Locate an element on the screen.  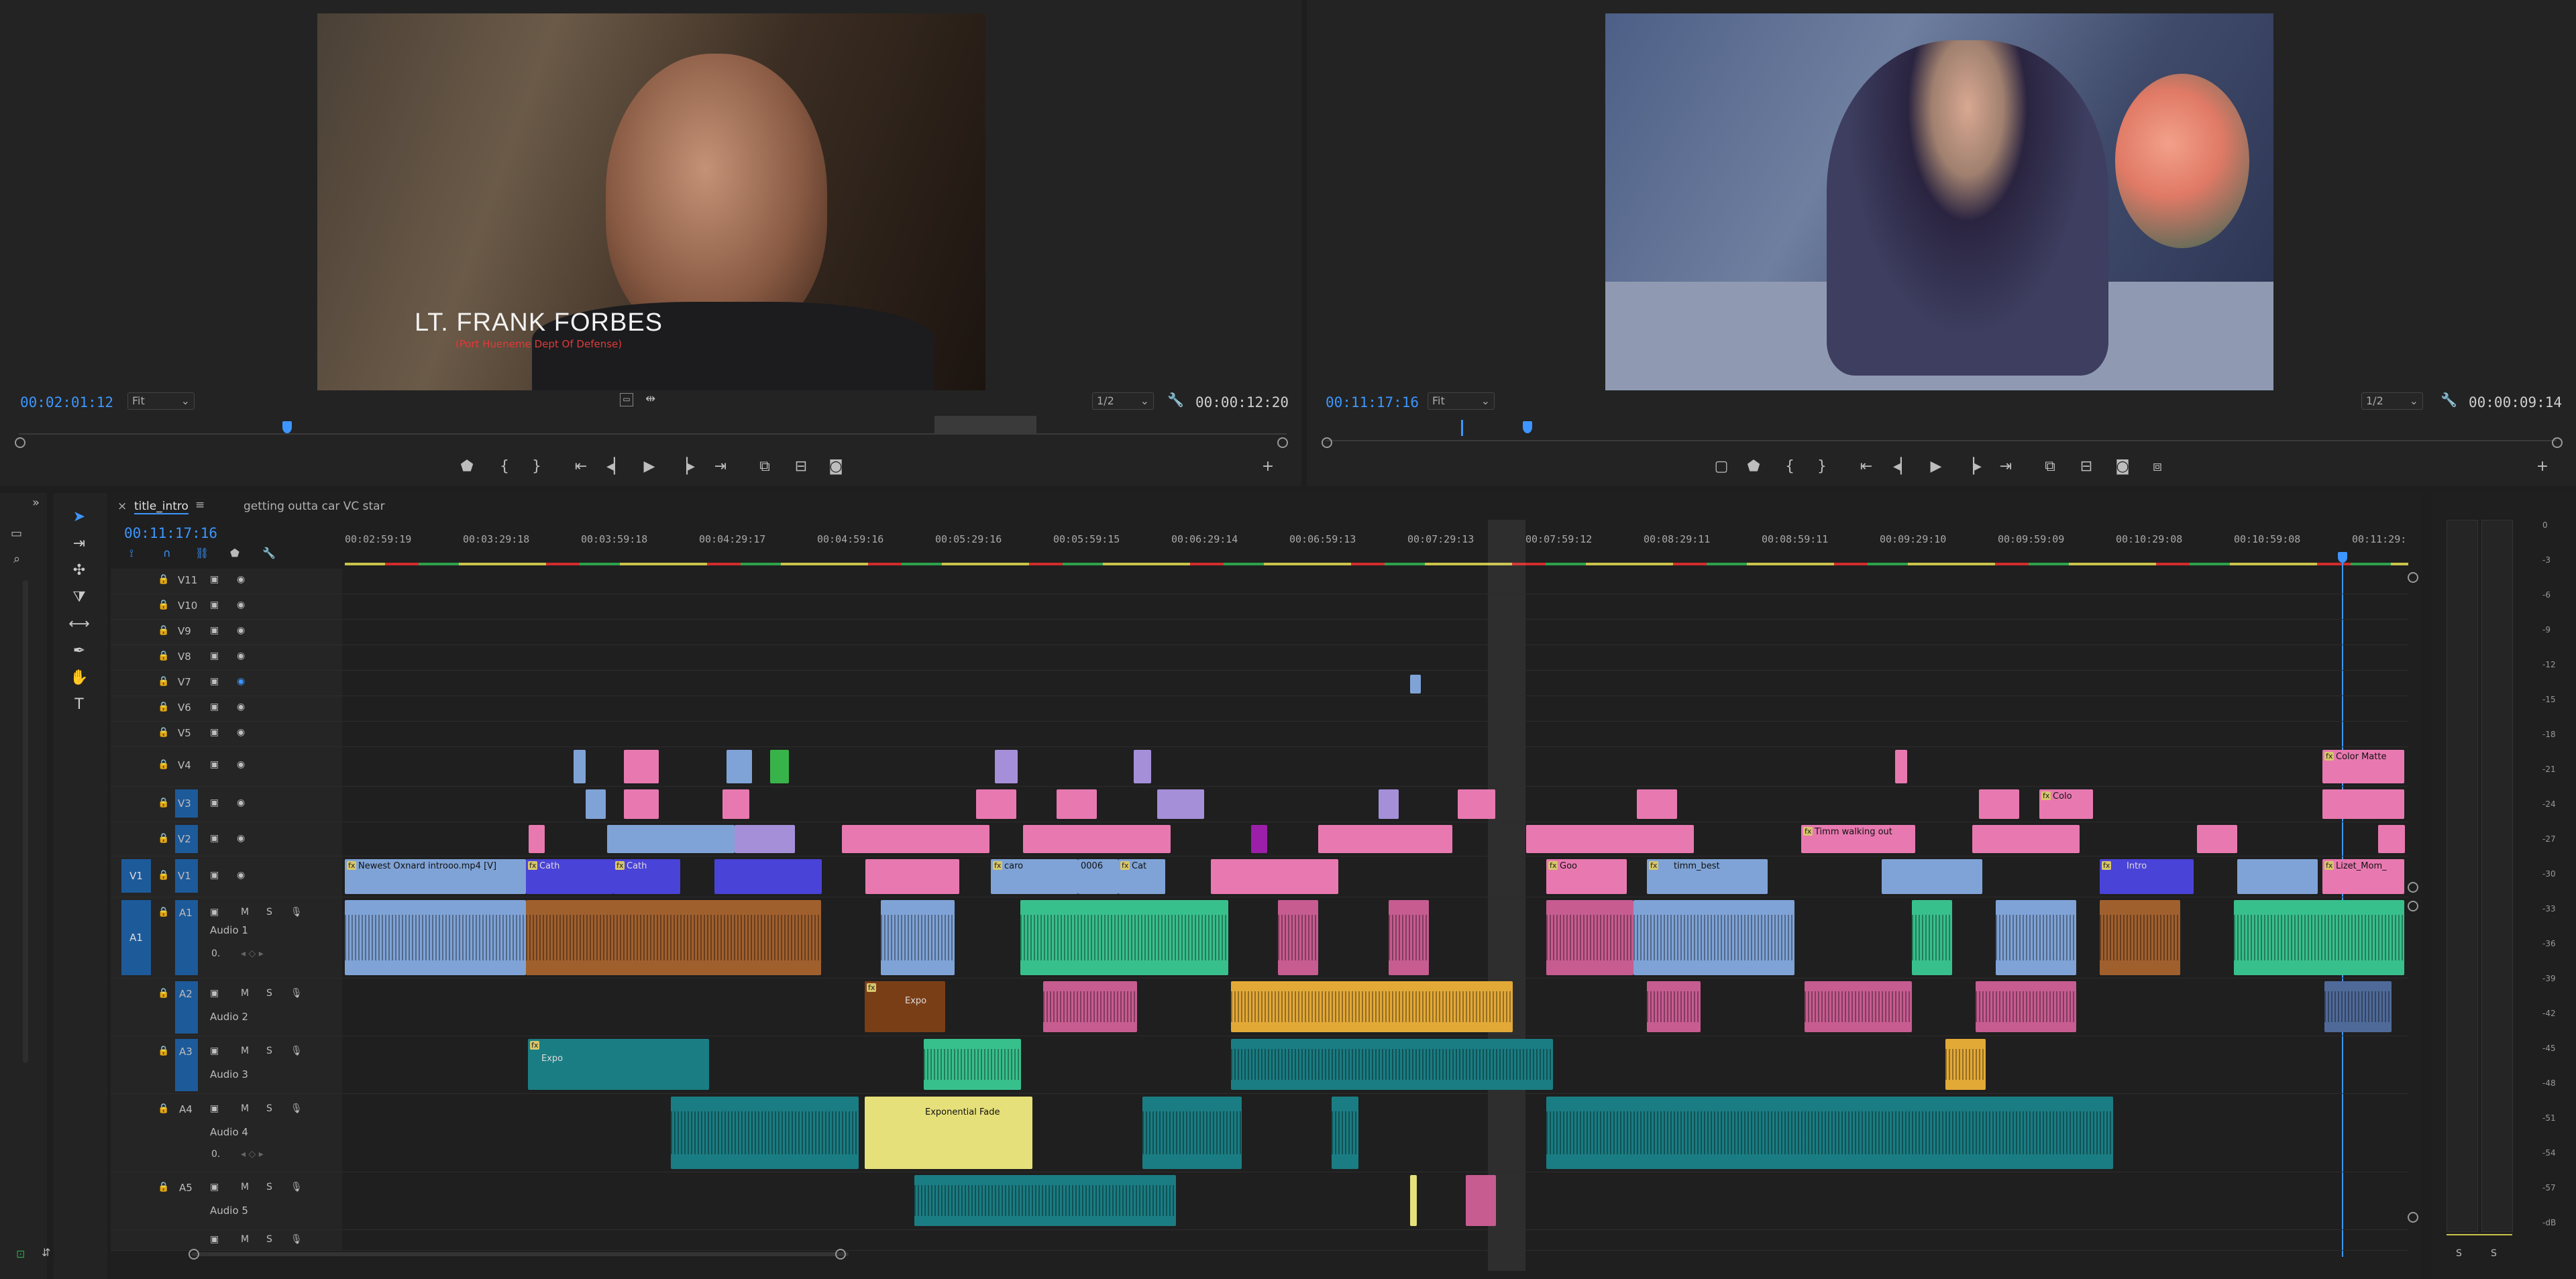
project-bin-icon: ▭ is located at coordinates (16, 533).